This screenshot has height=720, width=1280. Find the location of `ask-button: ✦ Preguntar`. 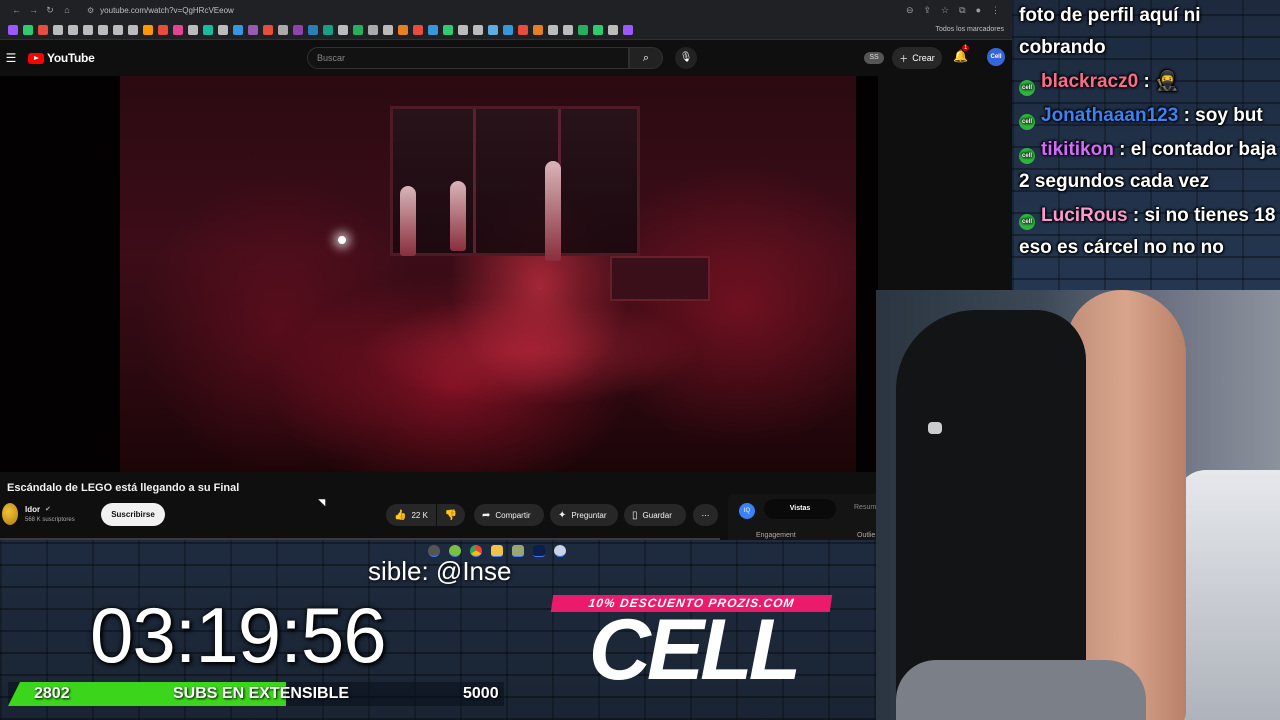

ask-button: ✦ Preguntar is located at coordinates (584, 515).